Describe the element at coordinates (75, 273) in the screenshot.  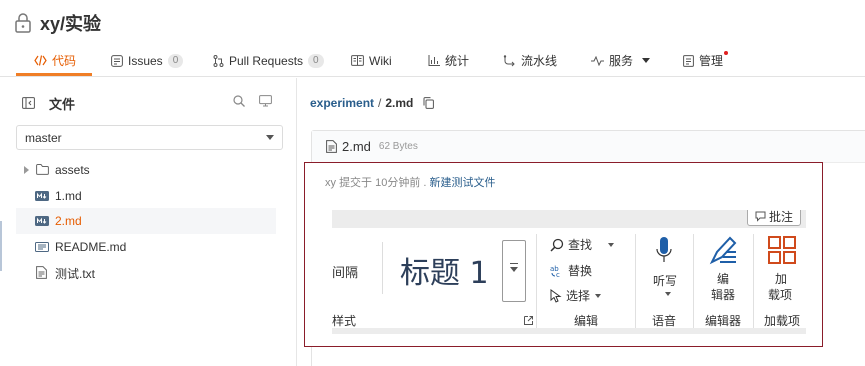
I see `tree-item-label: 测试.txt` at that location.